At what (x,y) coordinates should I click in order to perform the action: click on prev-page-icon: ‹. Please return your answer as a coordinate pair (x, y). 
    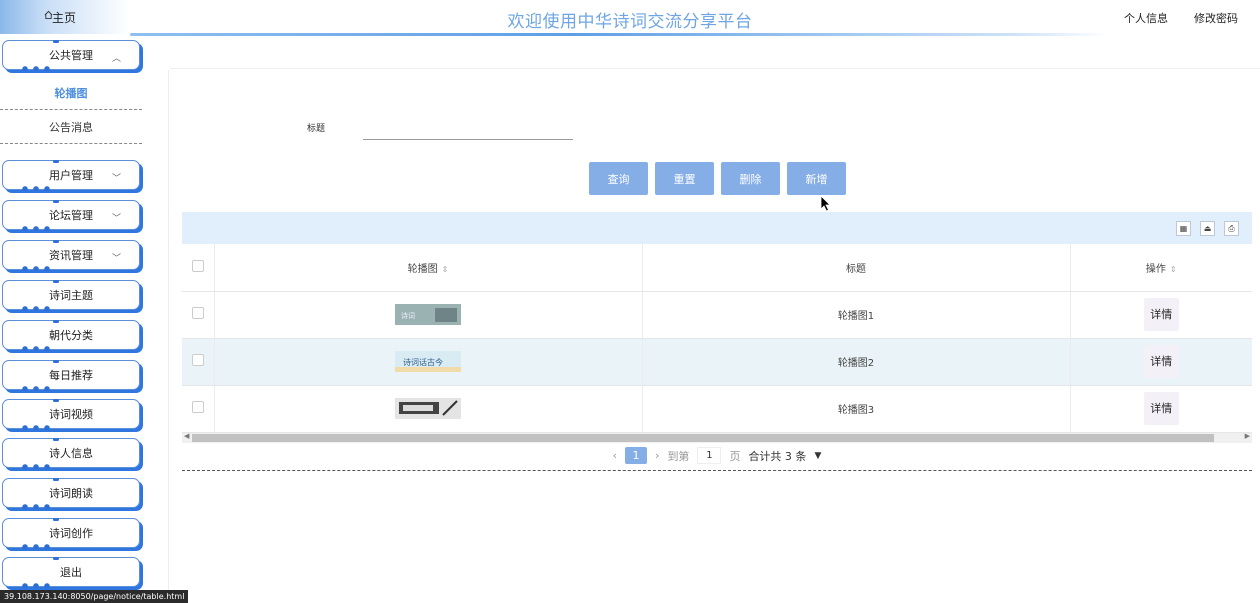
    Looking at the image, I should click on (615, 455).